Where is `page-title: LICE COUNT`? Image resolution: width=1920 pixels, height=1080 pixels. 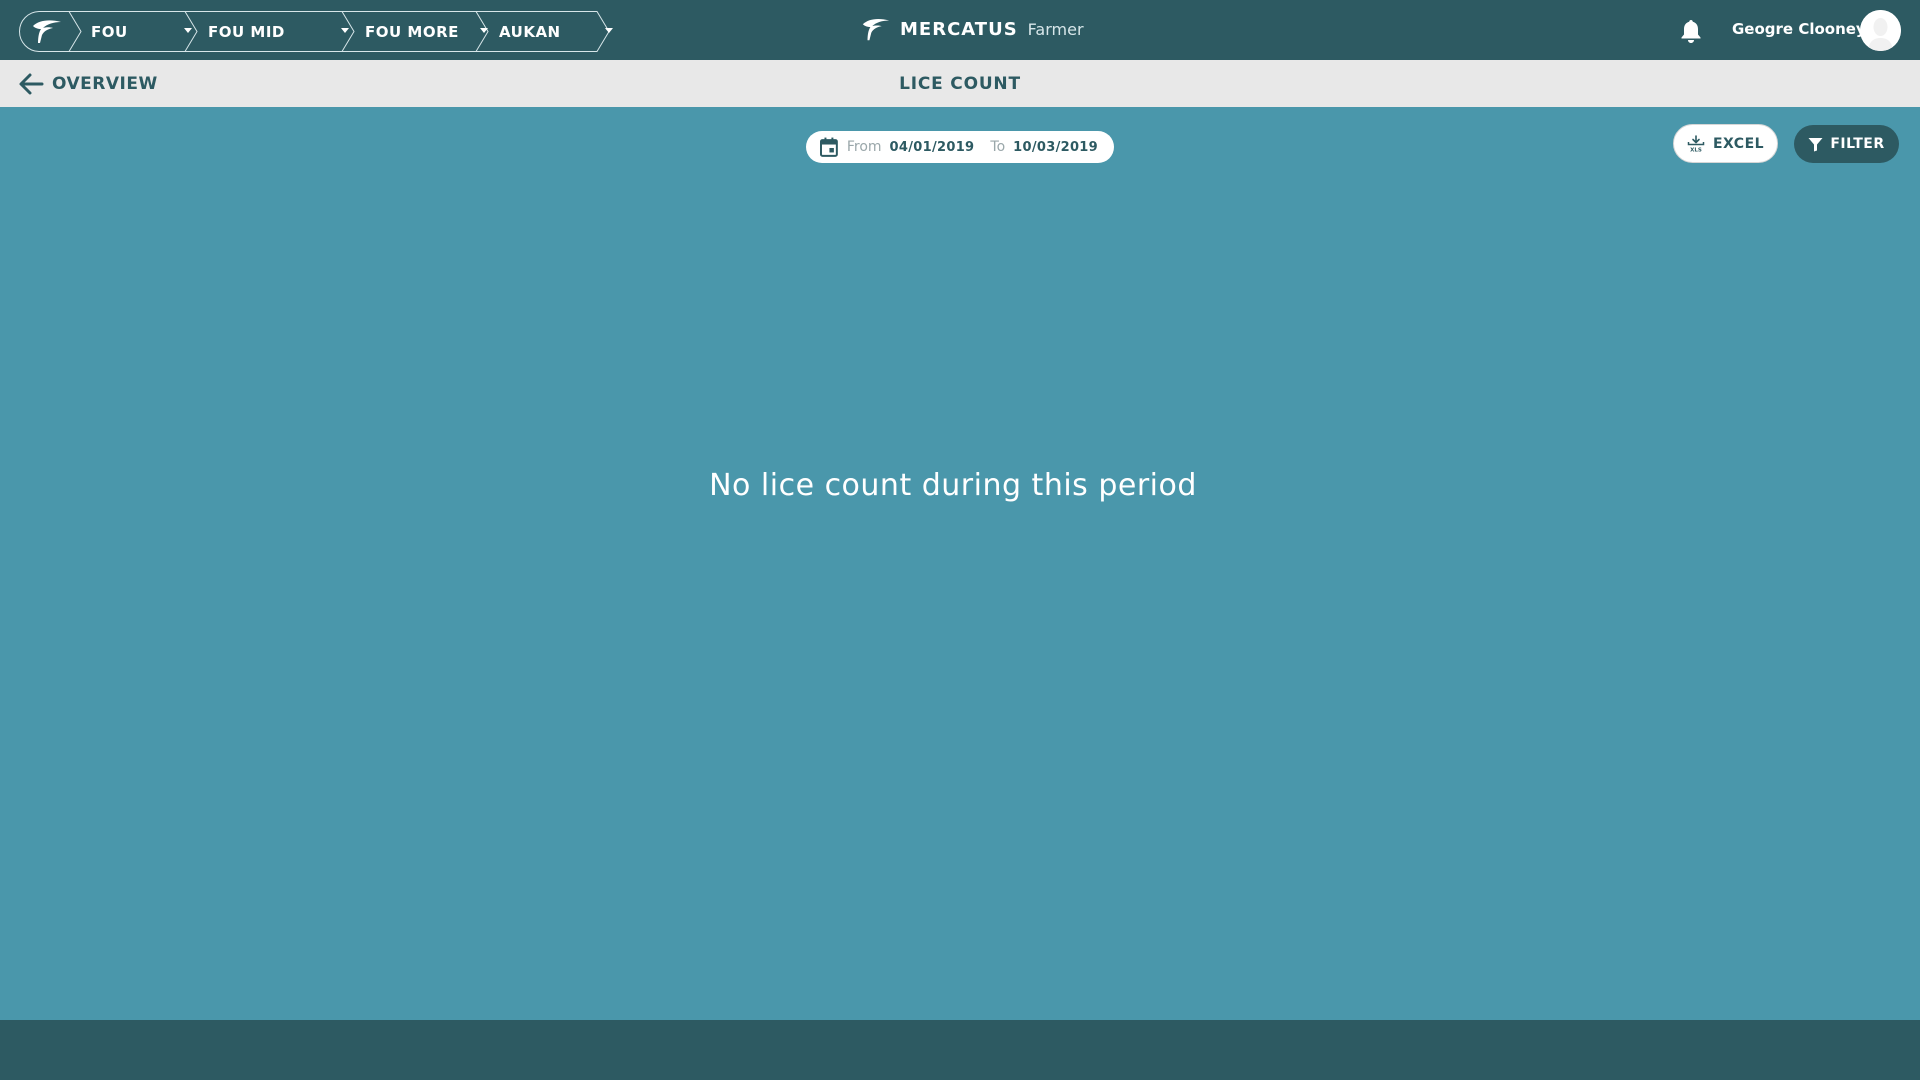 page-title: LICE COUNT is located at coordinates (960, 84).